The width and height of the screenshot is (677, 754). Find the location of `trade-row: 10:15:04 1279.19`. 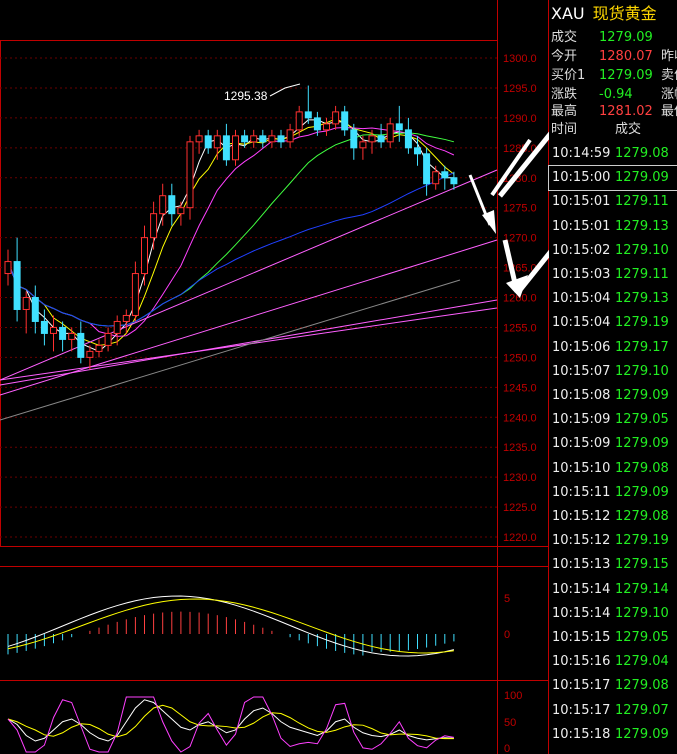

trade-row: 10:15:04 1279.19 is located at coordinates (613, 323).